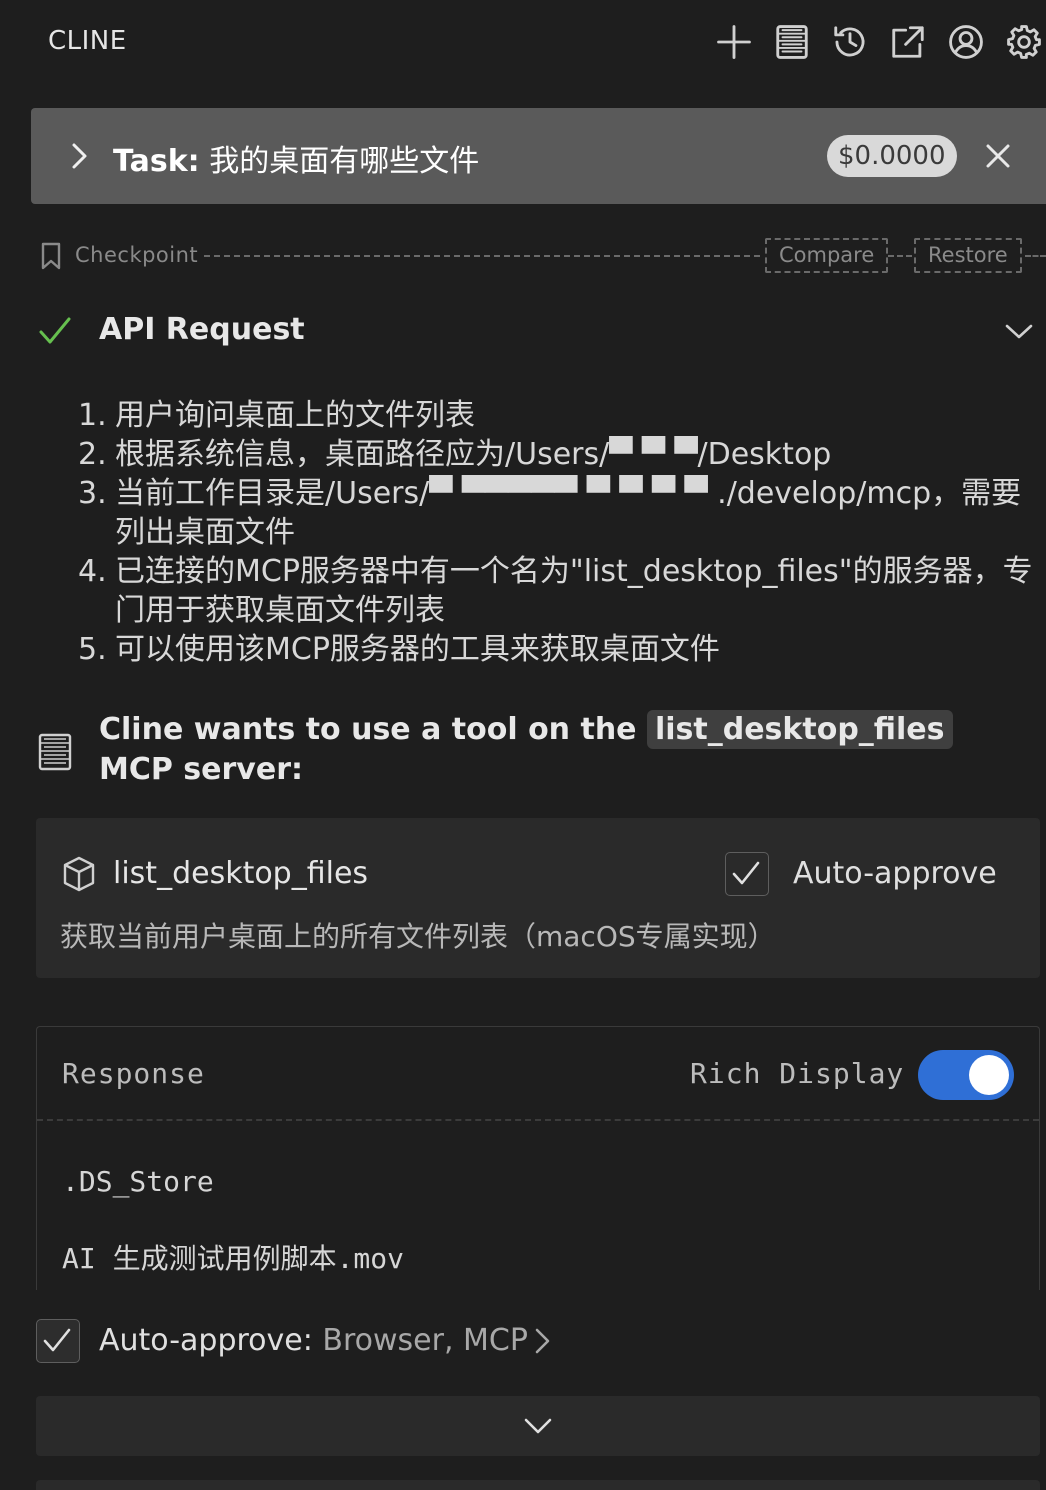 The image size is (1046, 1490). Describe the element at coordinates (827, 255) in the screenshot. I see `compare-button: Compare` at that location.